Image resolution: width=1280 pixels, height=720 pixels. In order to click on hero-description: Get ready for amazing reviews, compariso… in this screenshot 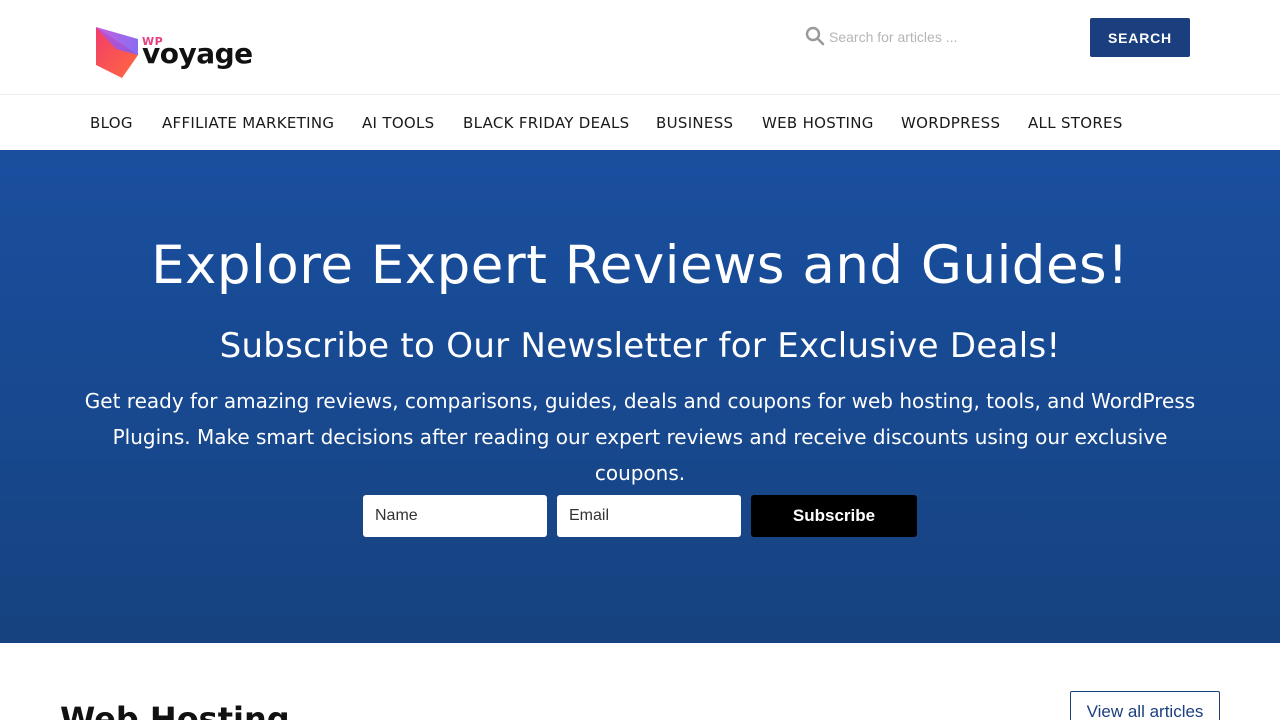, I will do `click(640, 437)`.